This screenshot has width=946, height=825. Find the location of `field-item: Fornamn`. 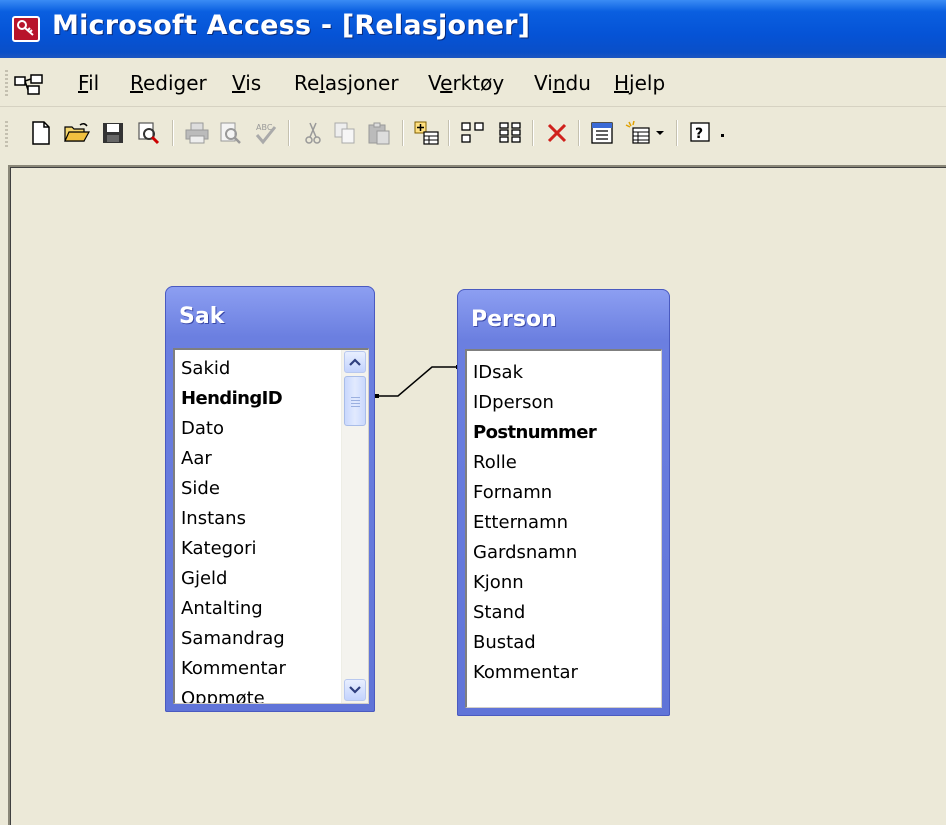

field-item: Fornamn is located at coordinates (512, 492).